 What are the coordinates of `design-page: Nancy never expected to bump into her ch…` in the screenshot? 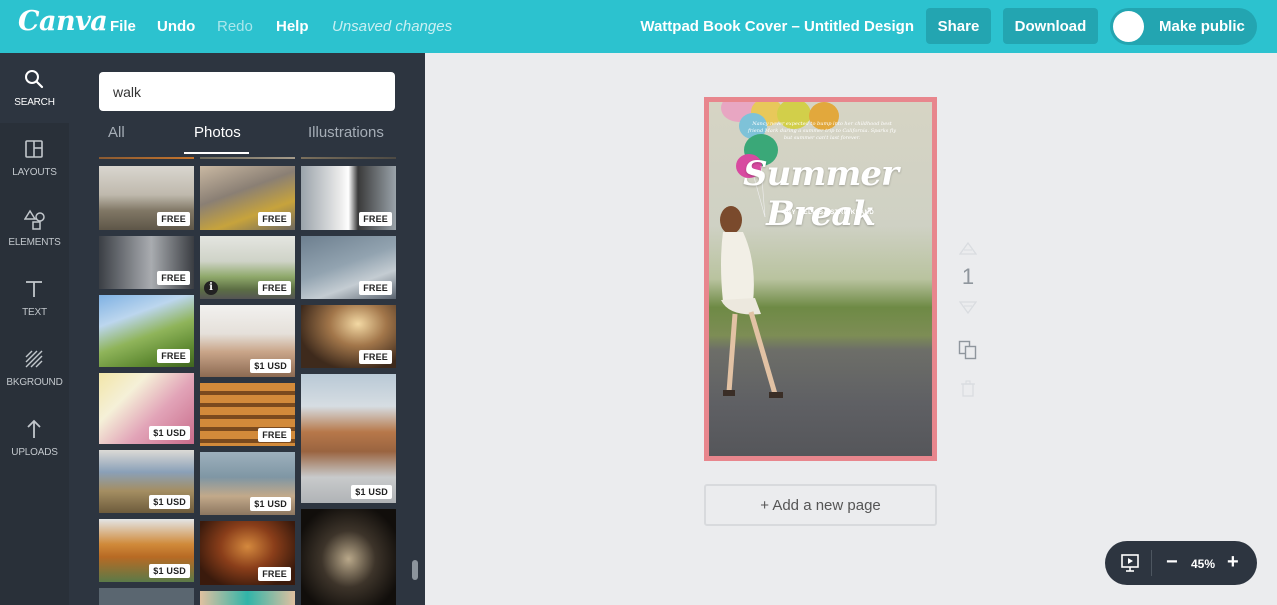 It's located at (820, 279).